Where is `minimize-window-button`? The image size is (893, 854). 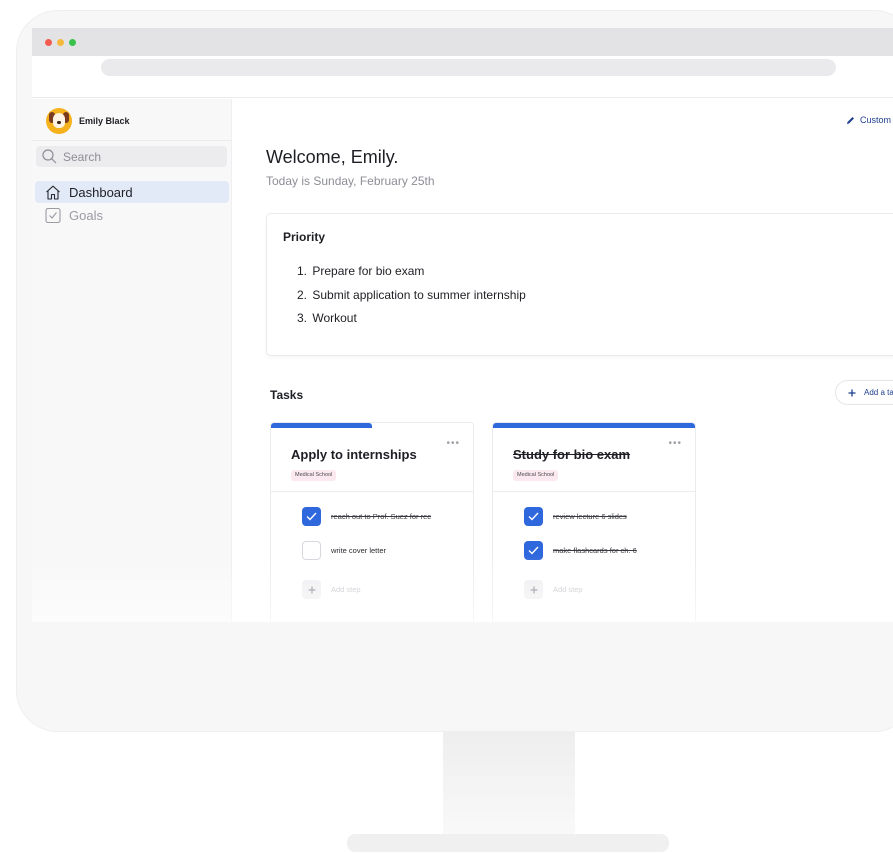 minimize-window-button is located at coordinates (60, 42).